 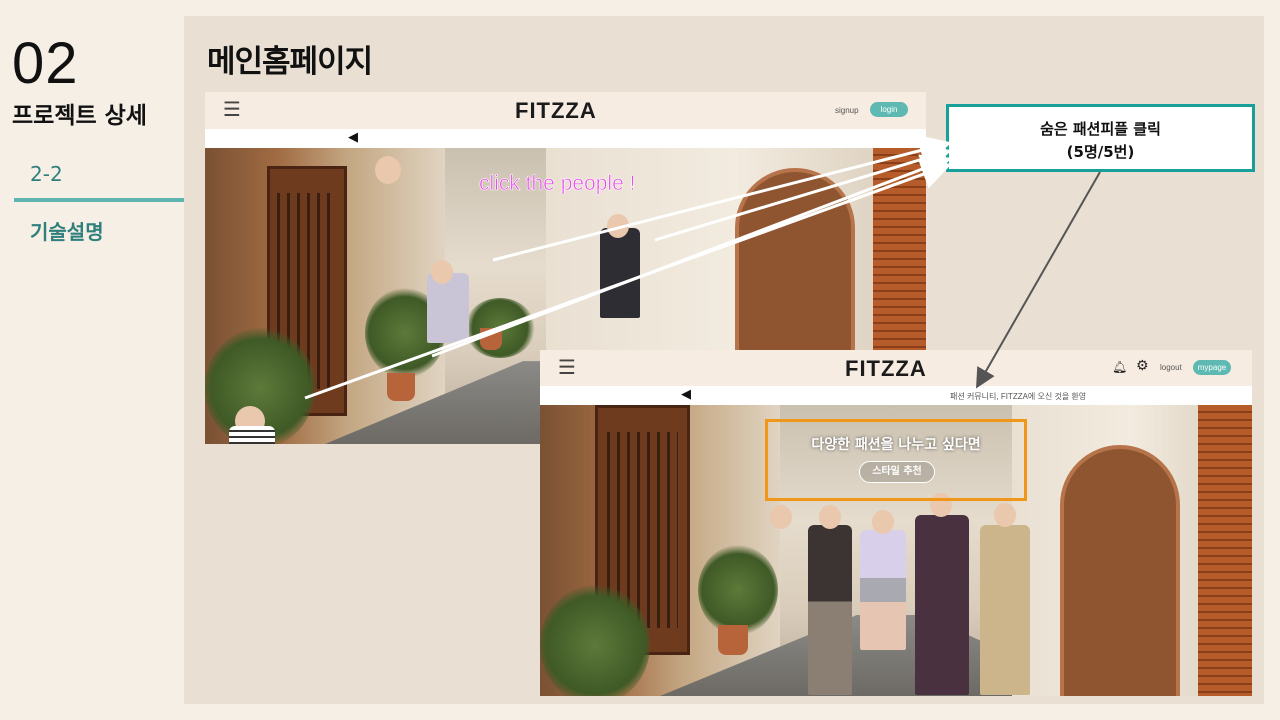 I want to click on banner-highlight: 다양한 패션을 나누고 싶다면 스타일 추천, so click(x=896, y=460).